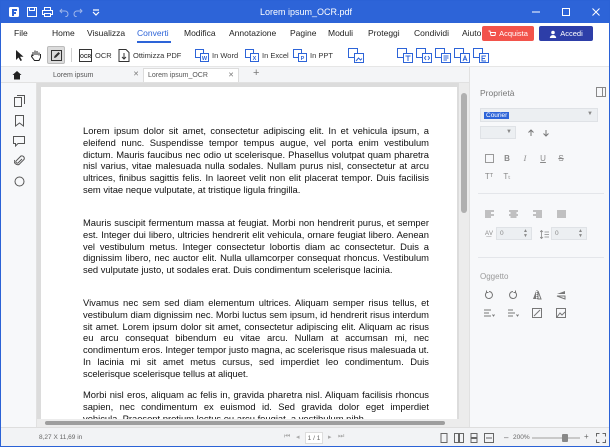  What do you see at coordinates (19, 161) in the screenshot?
I see `attachment-icon` at bounding box center [19, 161].